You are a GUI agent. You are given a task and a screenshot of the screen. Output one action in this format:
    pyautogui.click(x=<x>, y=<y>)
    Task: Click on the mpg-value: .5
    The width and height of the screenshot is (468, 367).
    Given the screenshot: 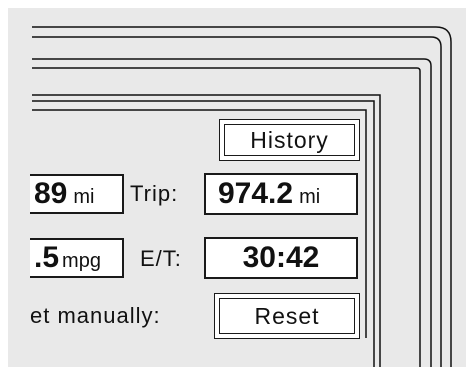 What is the action you would take?
    pyautogui.click(x=47, y=257)
    